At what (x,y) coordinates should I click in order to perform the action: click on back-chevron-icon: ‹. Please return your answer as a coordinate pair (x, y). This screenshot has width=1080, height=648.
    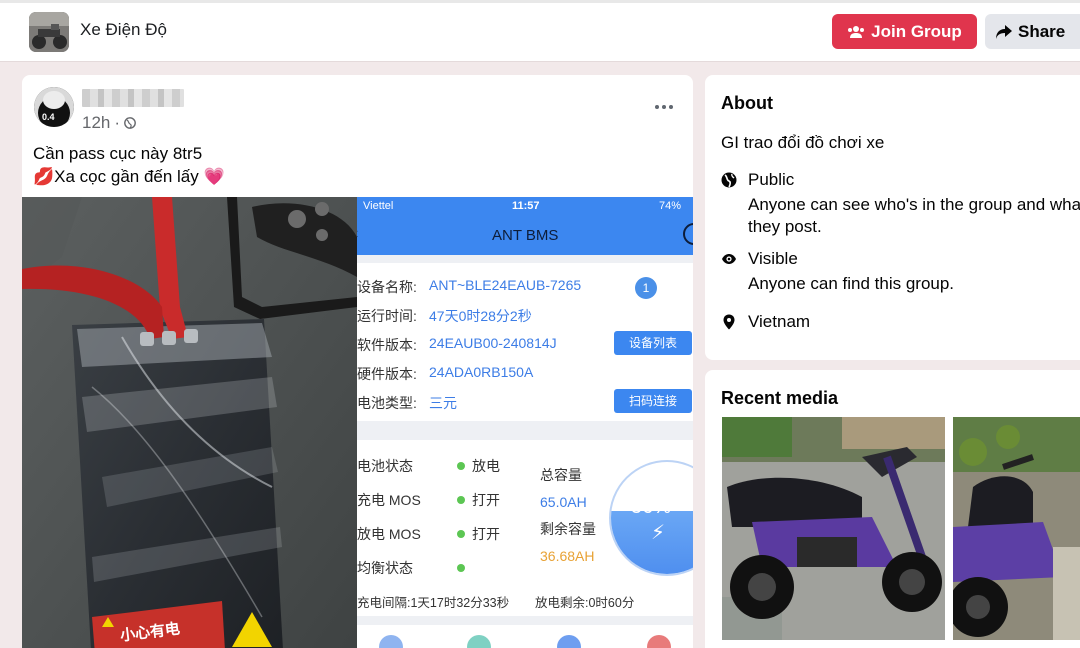
    Looking at the image, I should click on (357, 234).